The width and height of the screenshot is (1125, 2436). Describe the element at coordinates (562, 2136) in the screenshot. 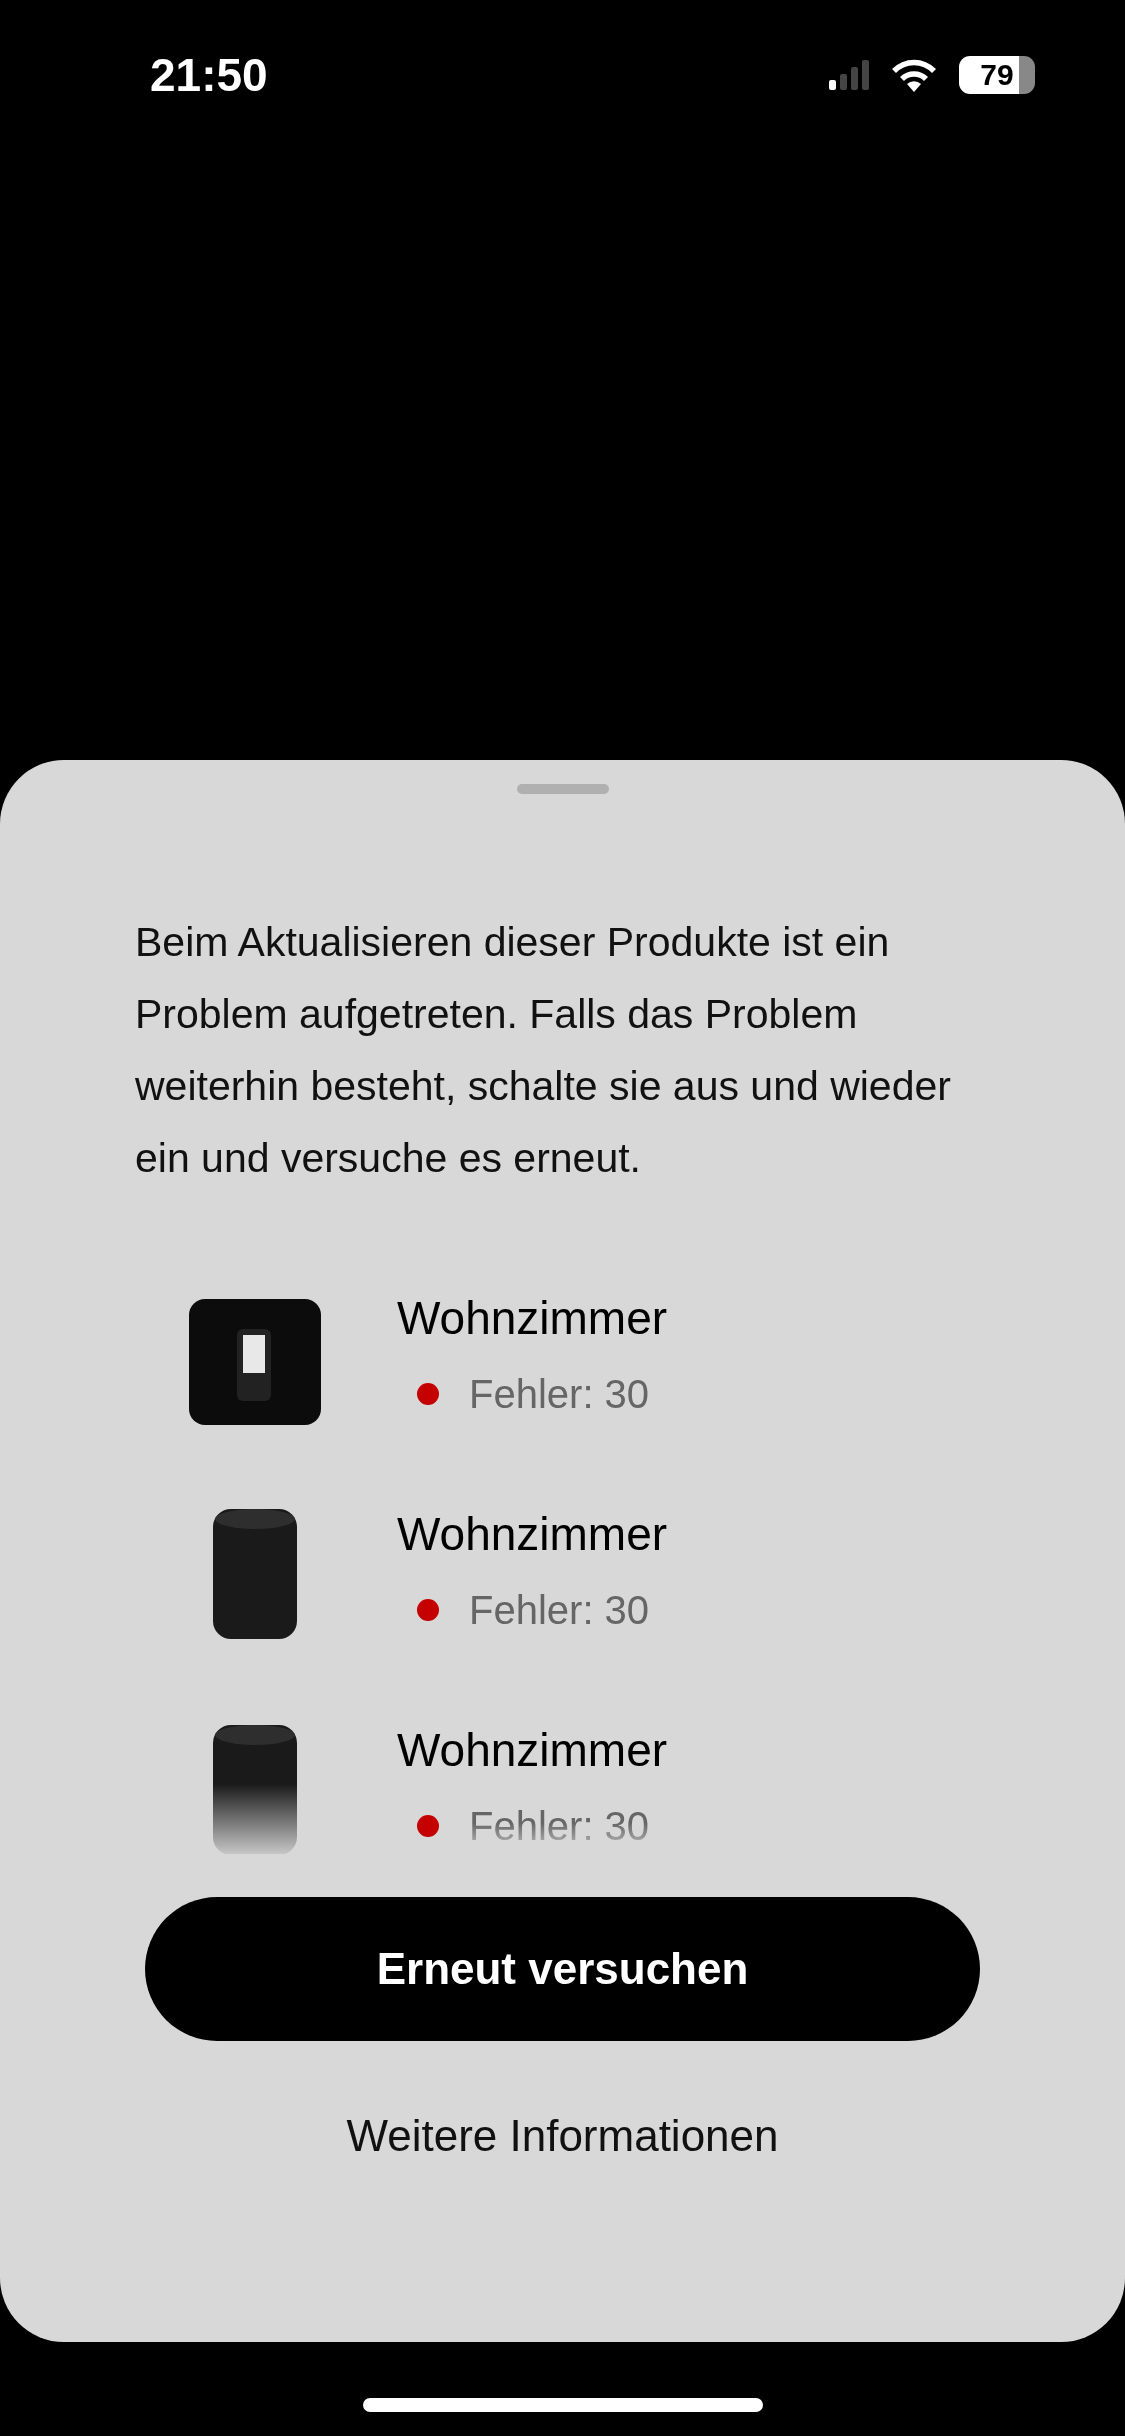

I see `more-info-link: Weitere Informationen` at that location.